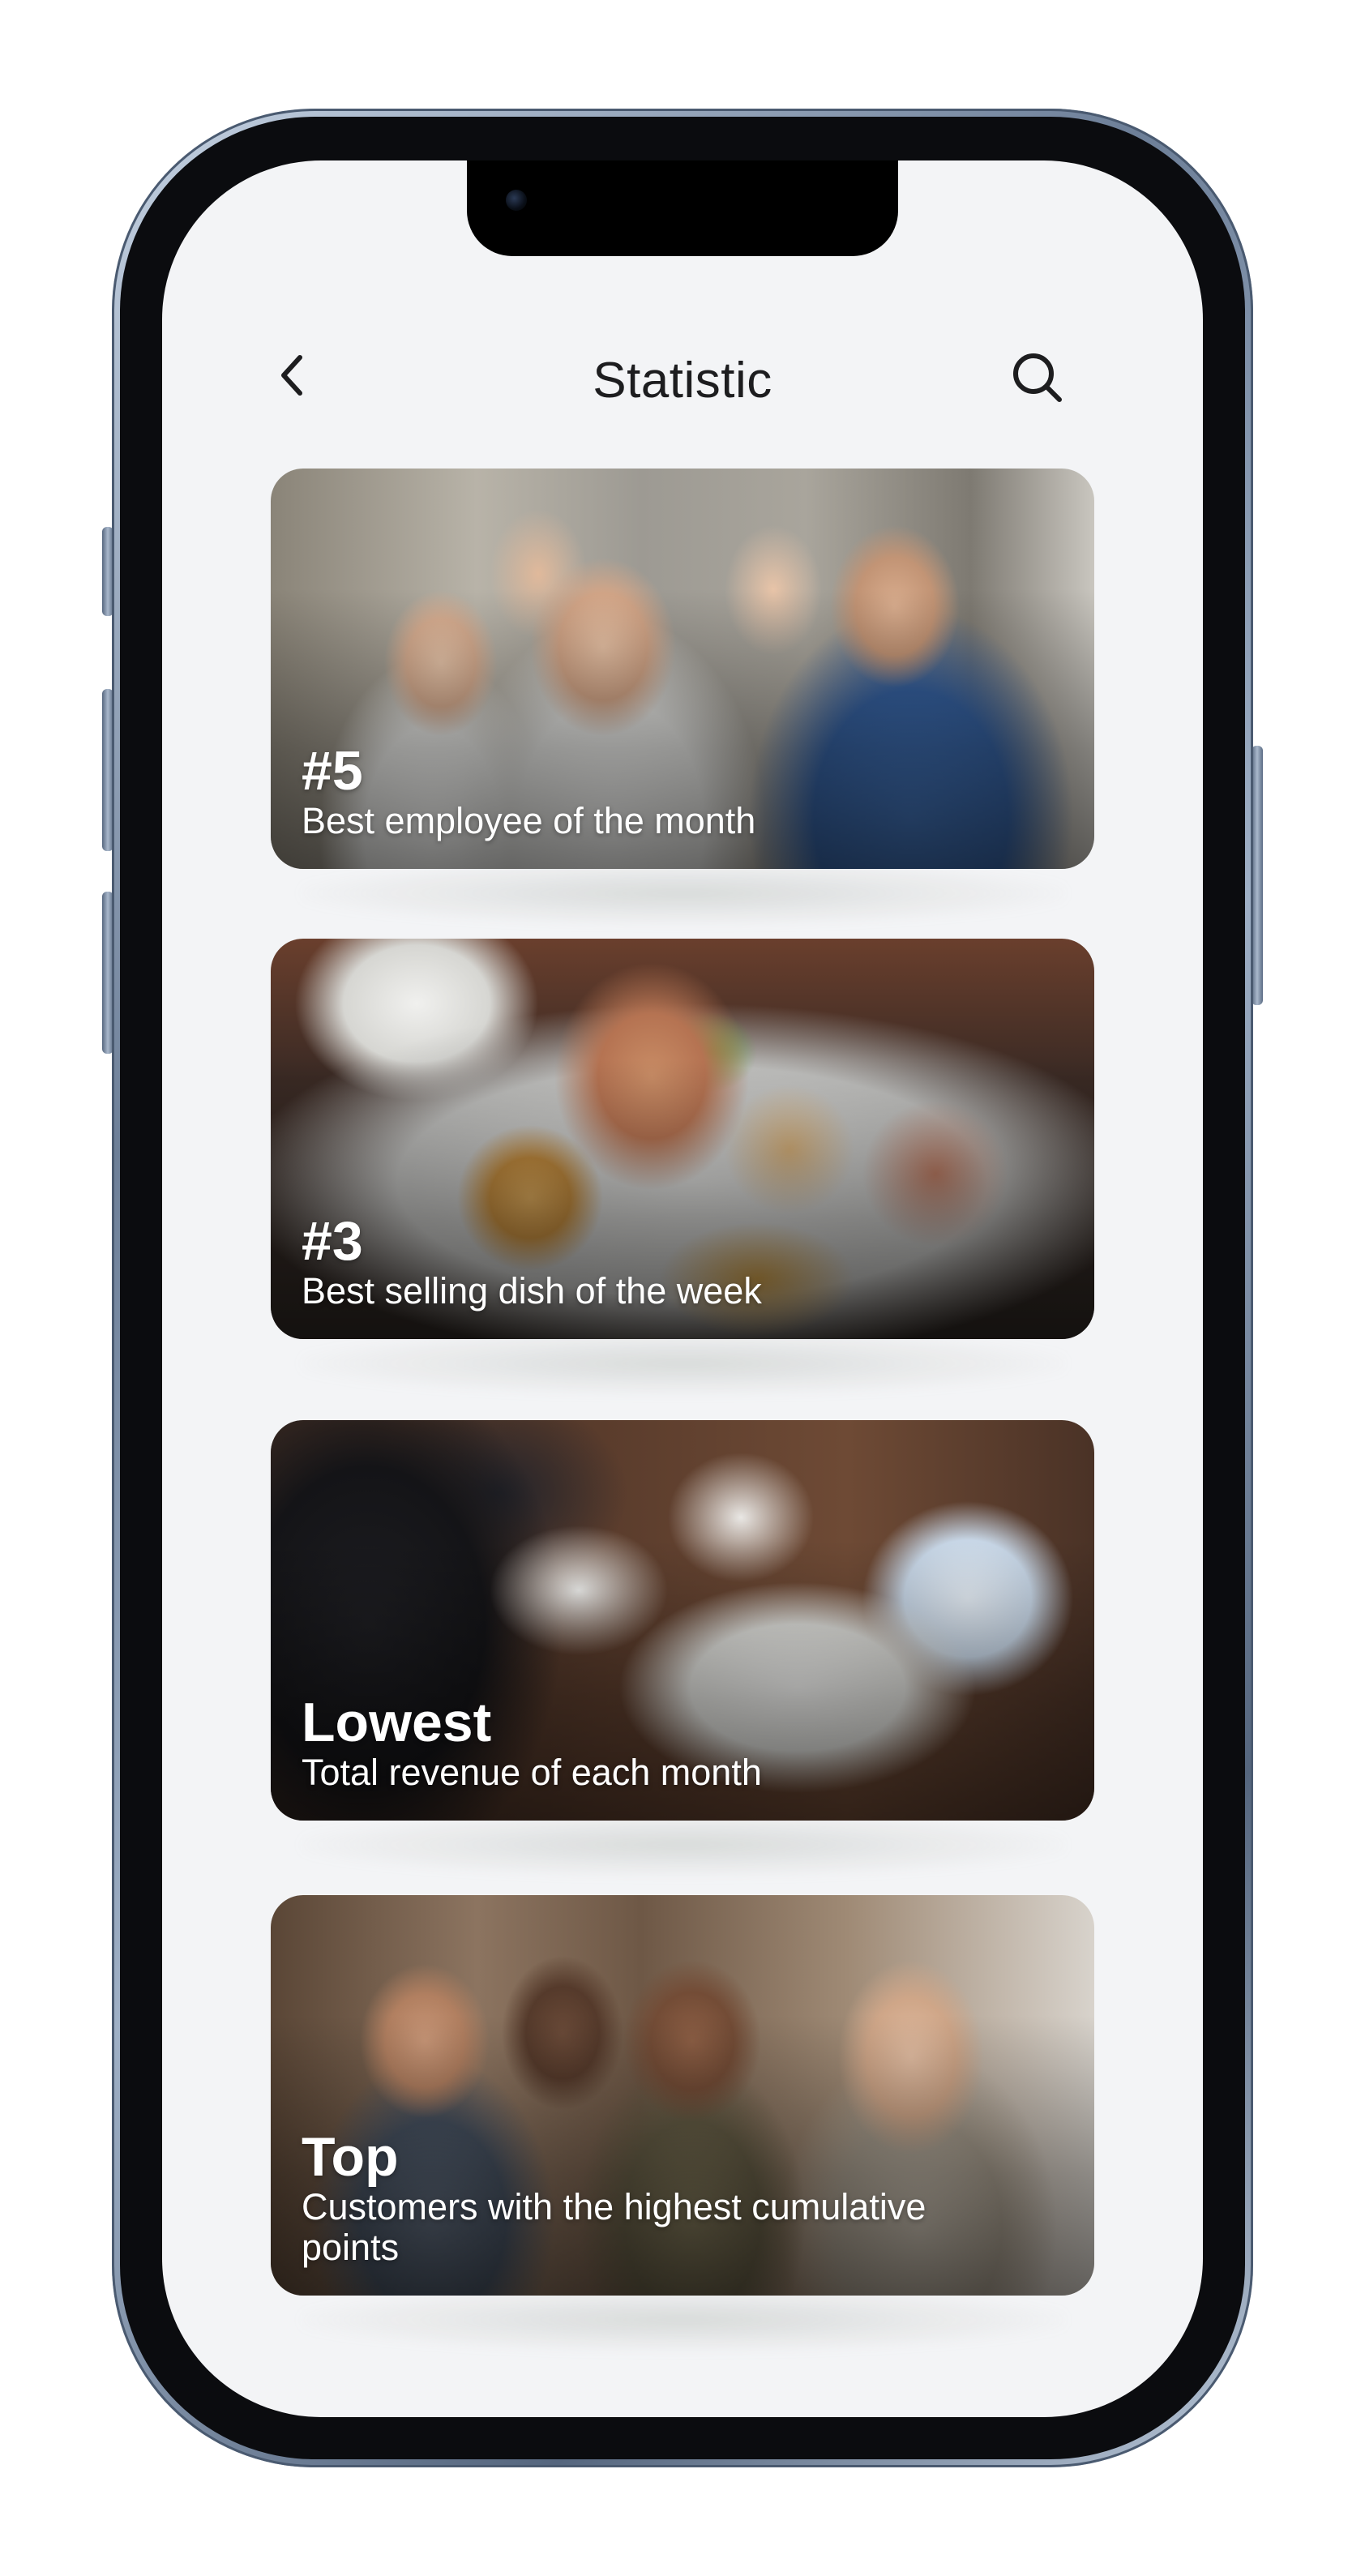 Image resolution: width=1365 pixels, height=2576 pixels. Describe the element at coordinates (682, 669) in the screenshot. I see `stat-card-best-employee: #5 Best employee of the month` at that location.